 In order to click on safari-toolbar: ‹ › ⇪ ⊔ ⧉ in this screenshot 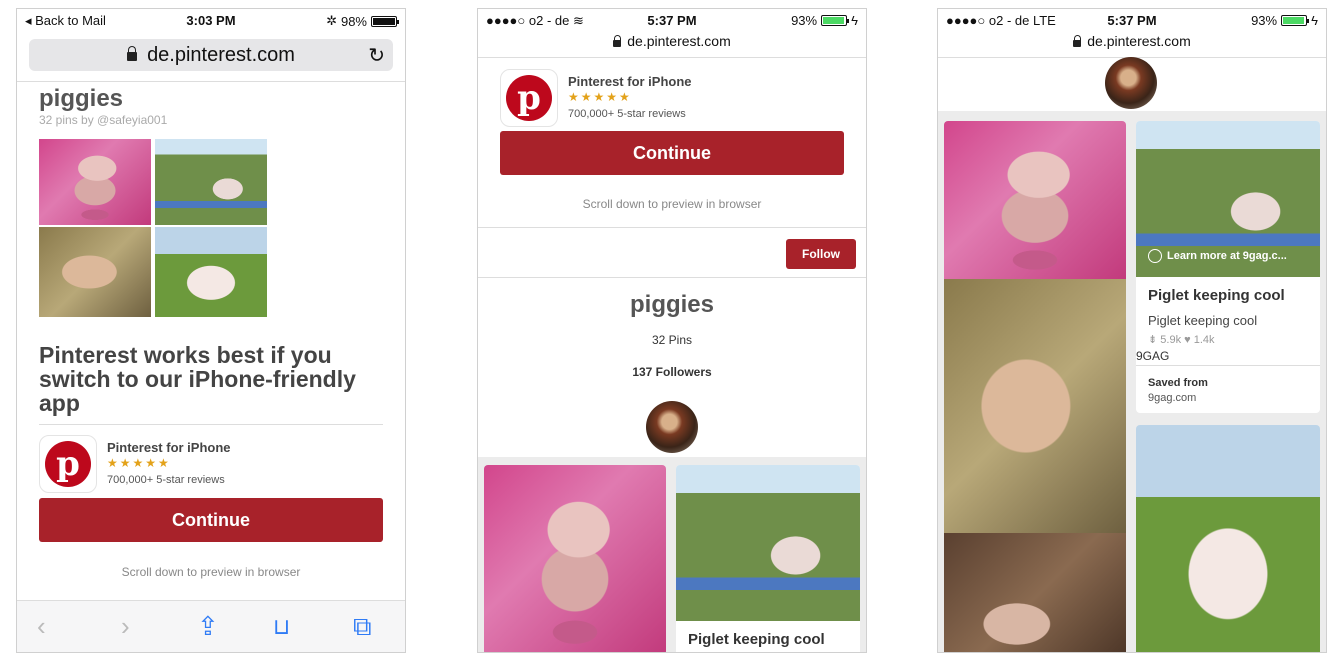, I will do `click(211, 626)`.